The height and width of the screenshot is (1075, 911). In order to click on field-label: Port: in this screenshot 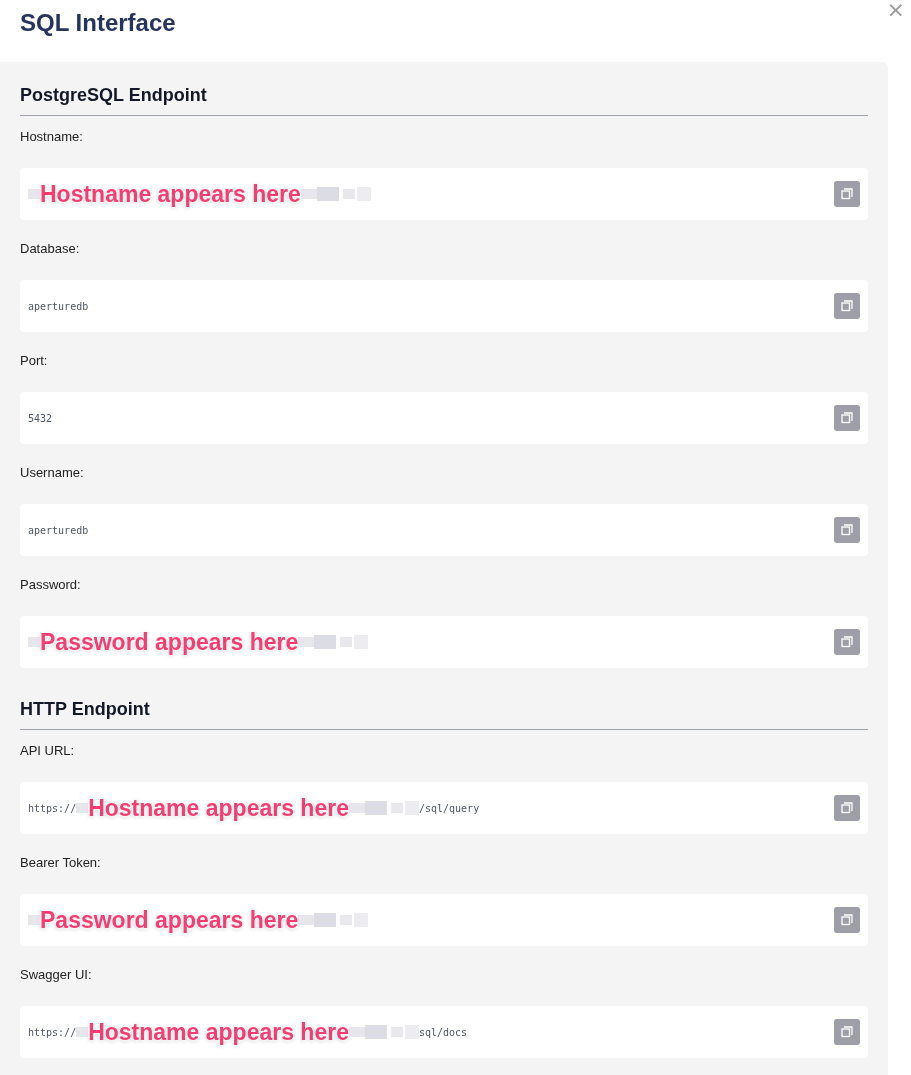, I will do `click(34, 361)`.